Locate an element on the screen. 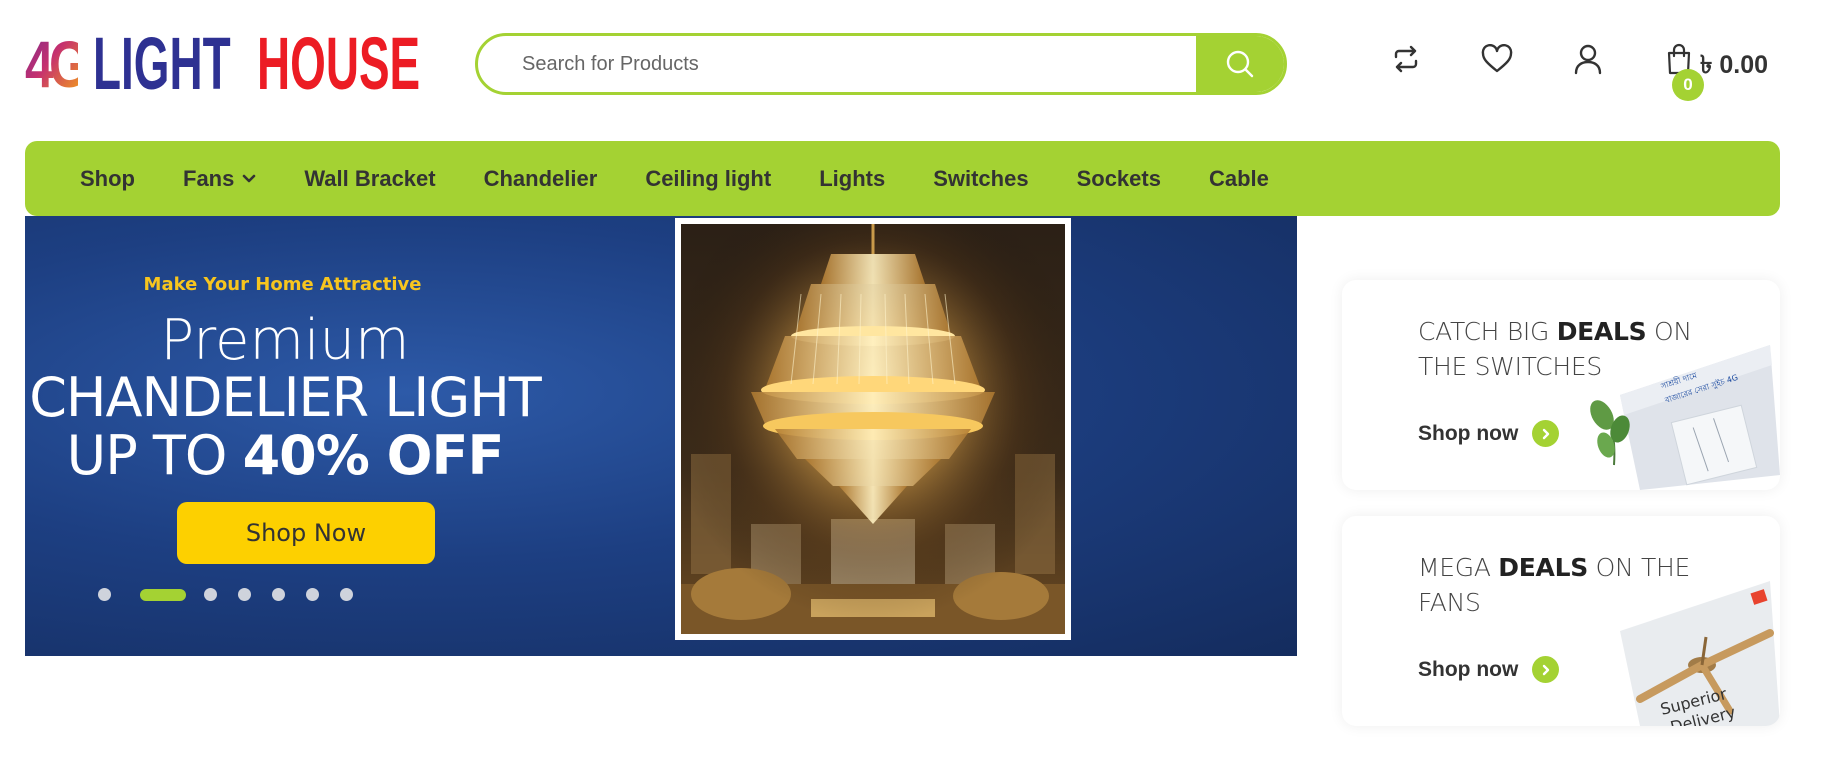 Image resolution: width=1822 pixels, height=758 pixels. search-button is located at coordinates (1240, 64).